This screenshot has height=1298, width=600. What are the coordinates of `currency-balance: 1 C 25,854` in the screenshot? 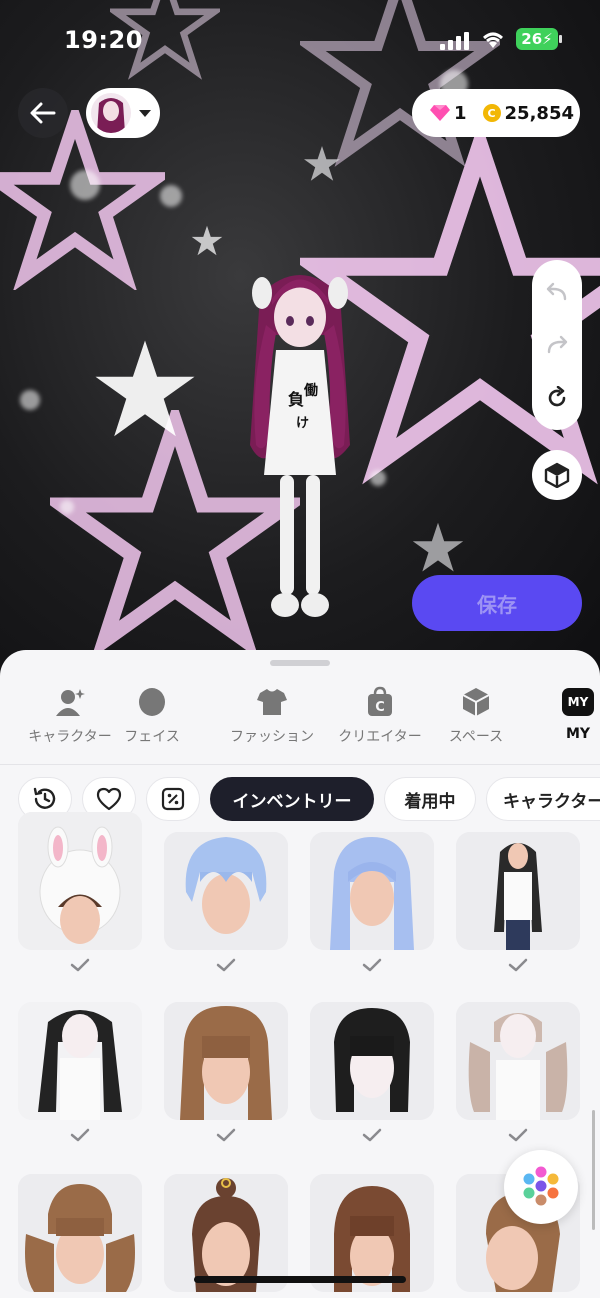 It's located at (496, 113).